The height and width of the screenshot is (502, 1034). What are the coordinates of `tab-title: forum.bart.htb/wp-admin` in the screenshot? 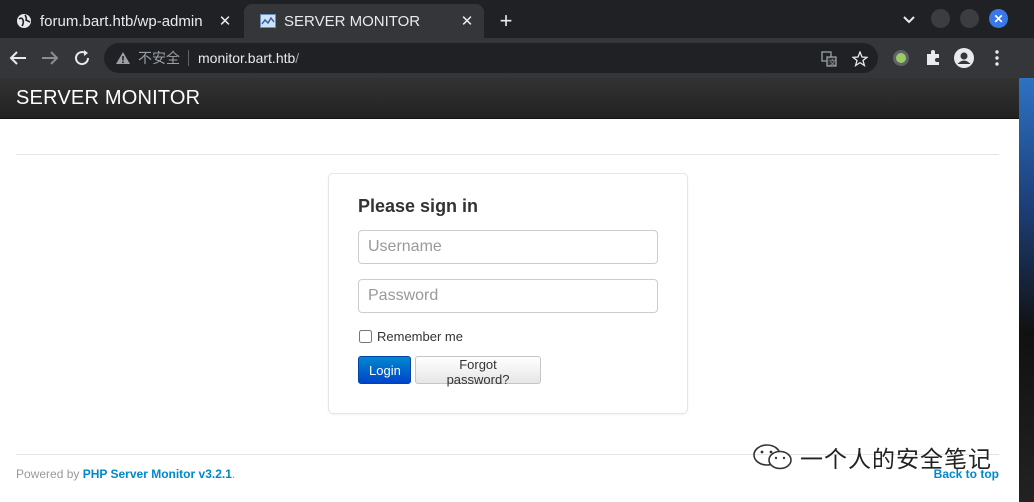 It's located at (121, 21).